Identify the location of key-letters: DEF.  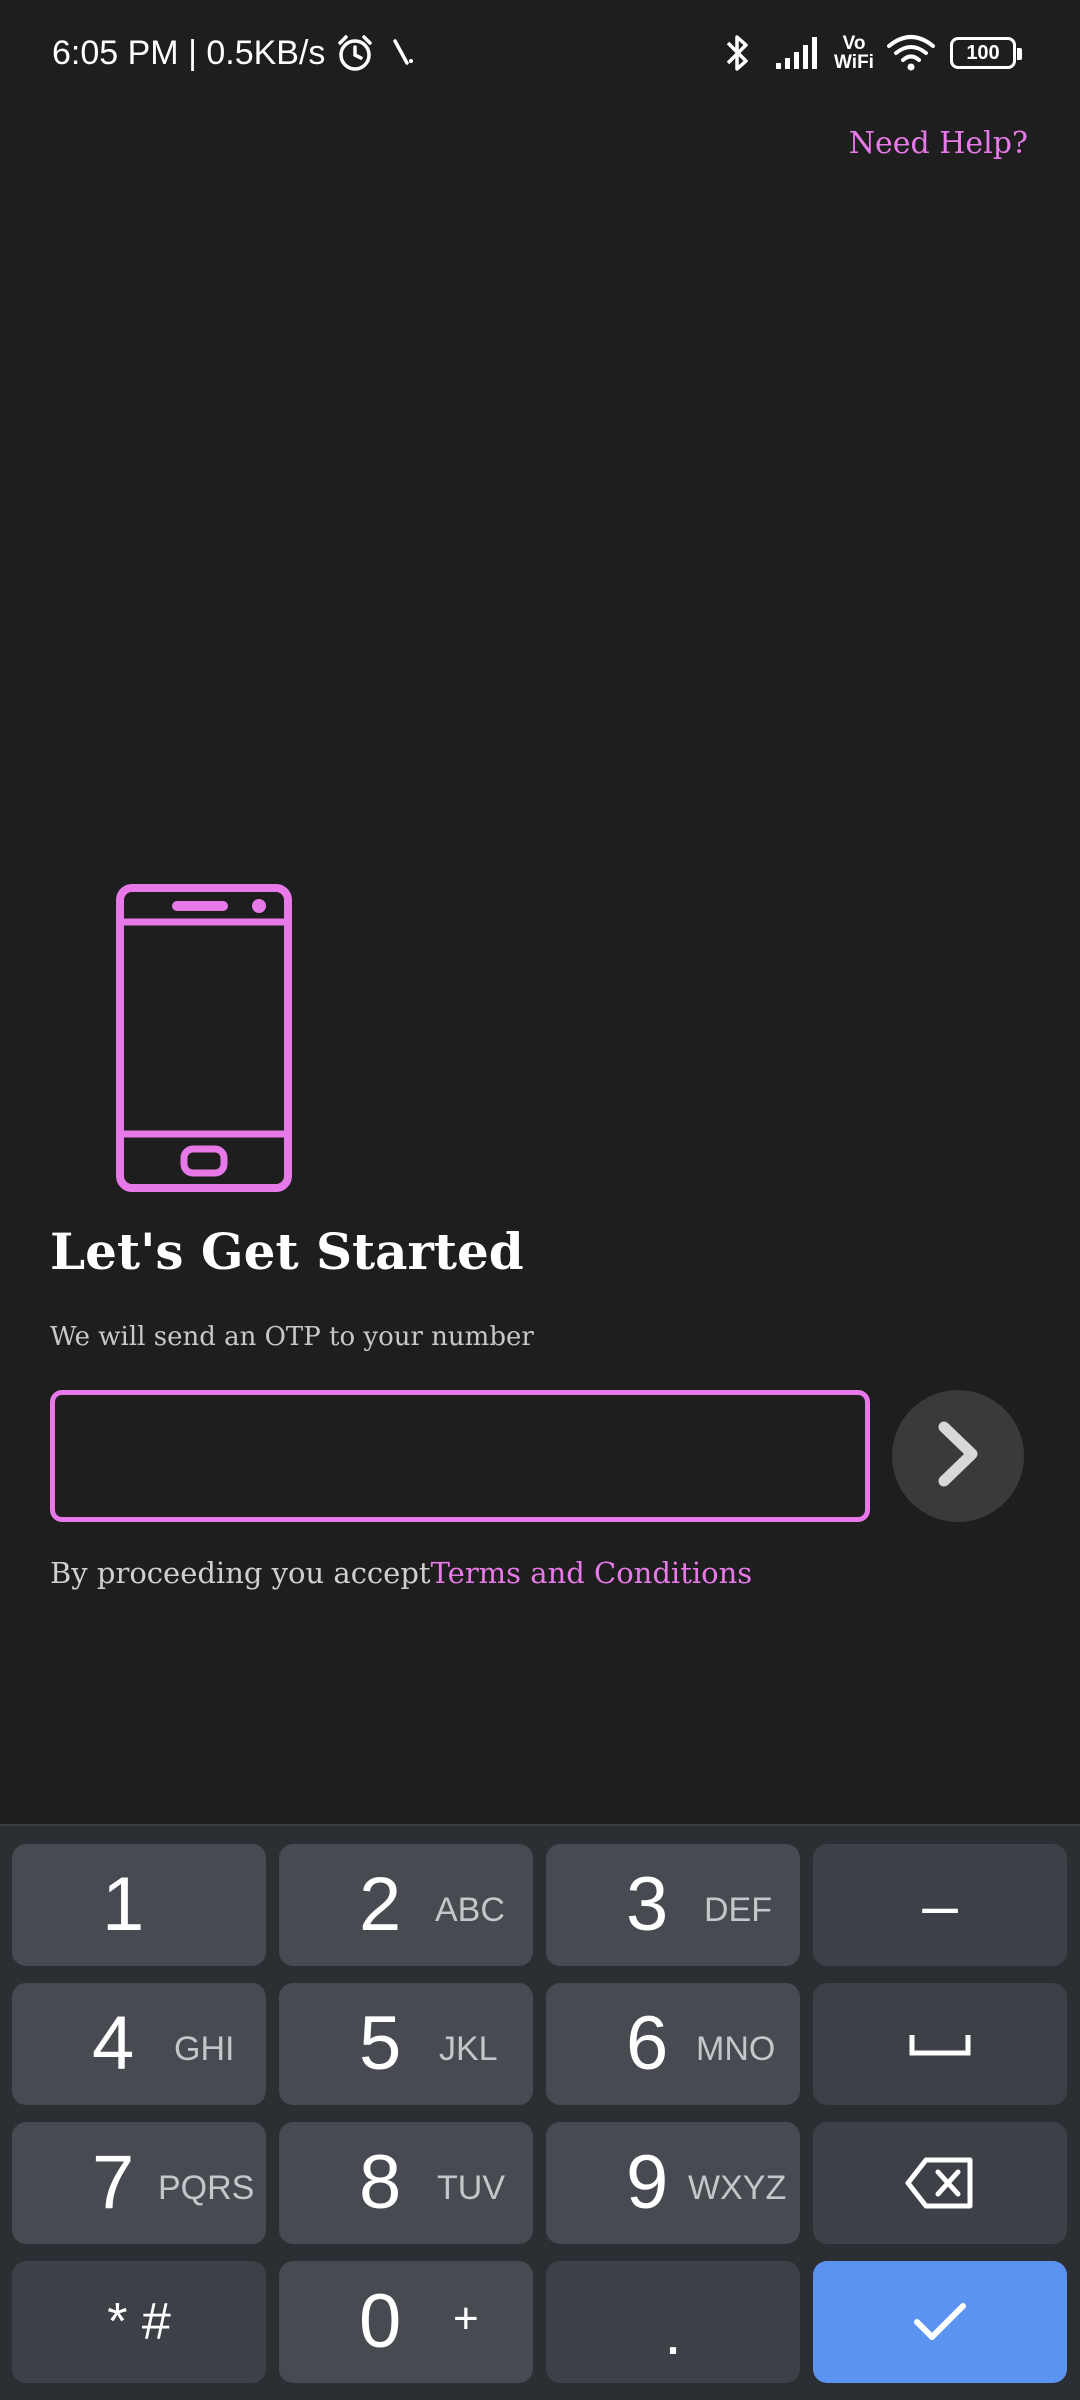
(738, 1910).